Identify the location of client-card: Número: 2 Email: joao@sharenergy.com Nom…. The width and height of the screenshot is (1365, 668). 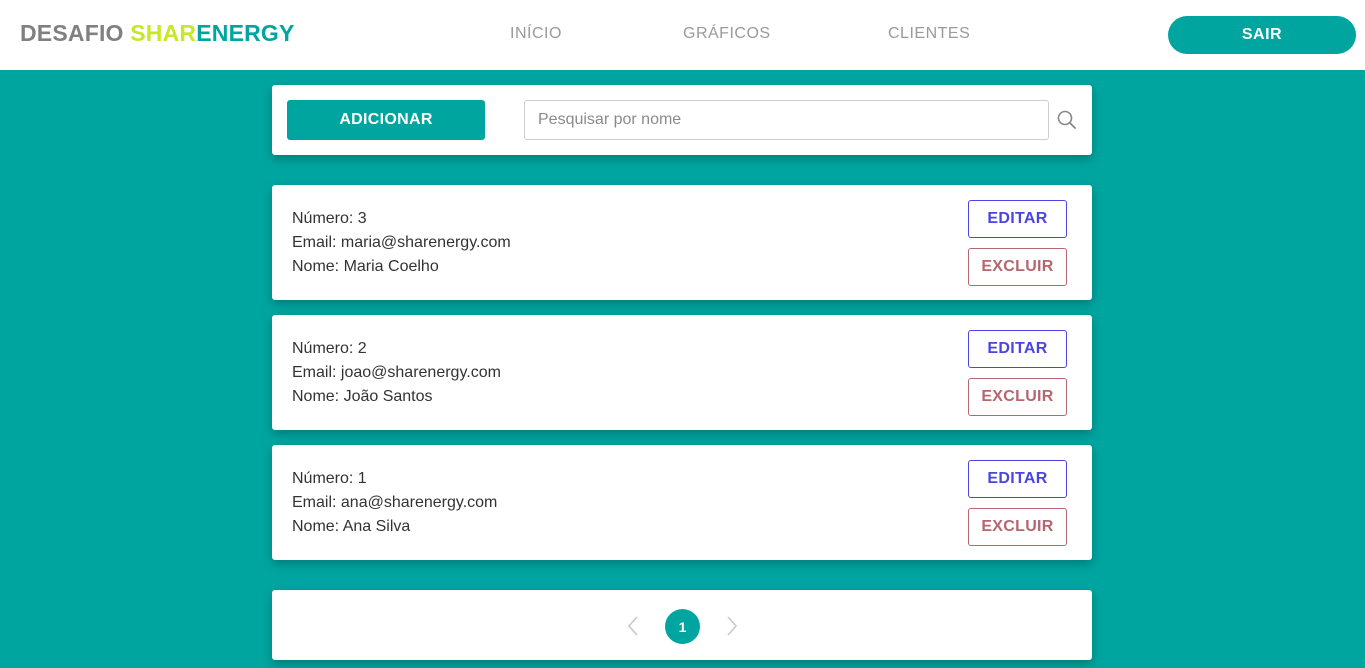
(682, 372).